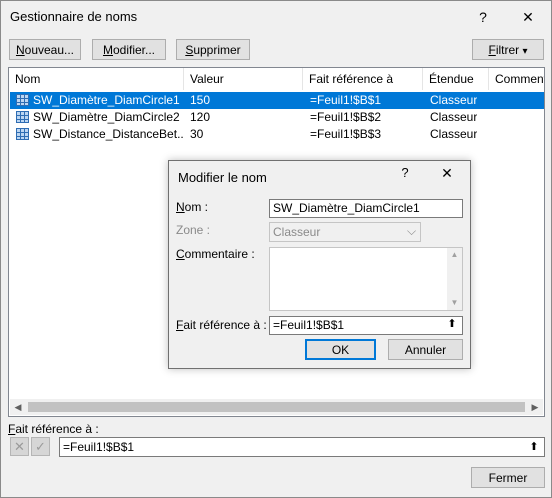  Describe the element at coordinates (411, 231) in the screenshot. I see `chevron-down-icon: ⌵` at that location.